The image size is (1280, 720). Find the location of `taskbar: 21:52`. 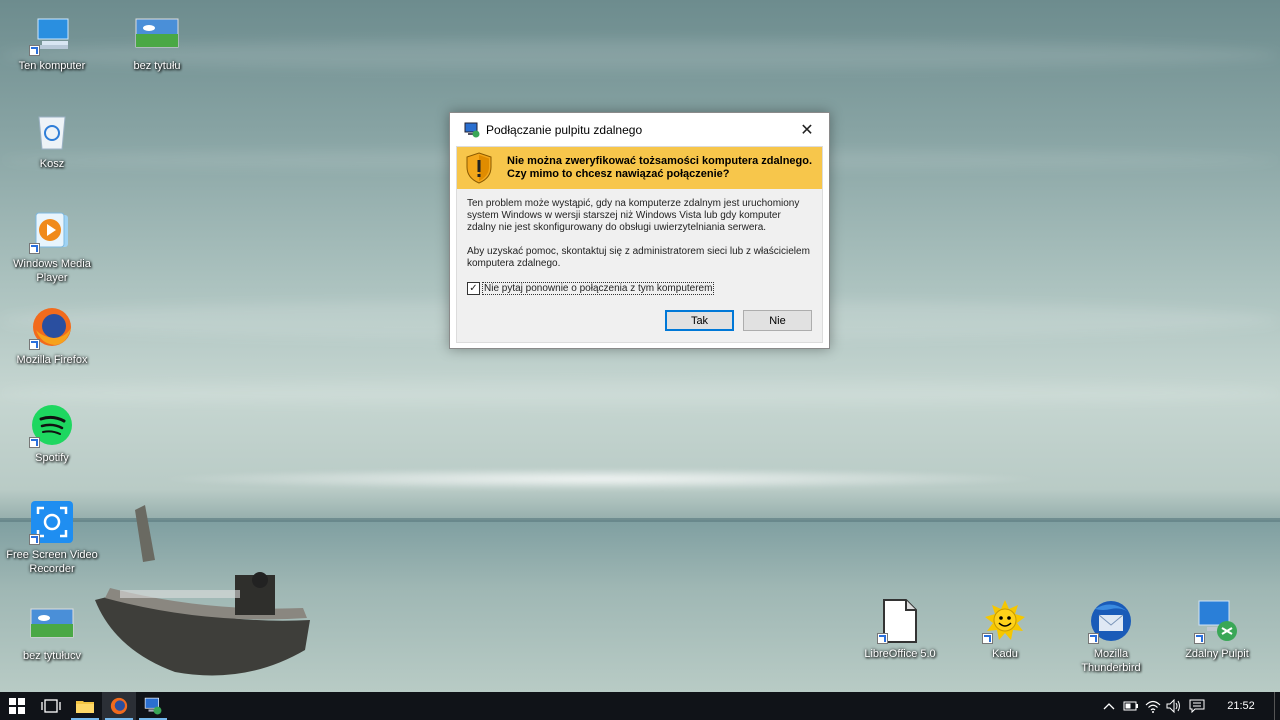

taskbar: 21:52 is located at coordinates (640, 706).